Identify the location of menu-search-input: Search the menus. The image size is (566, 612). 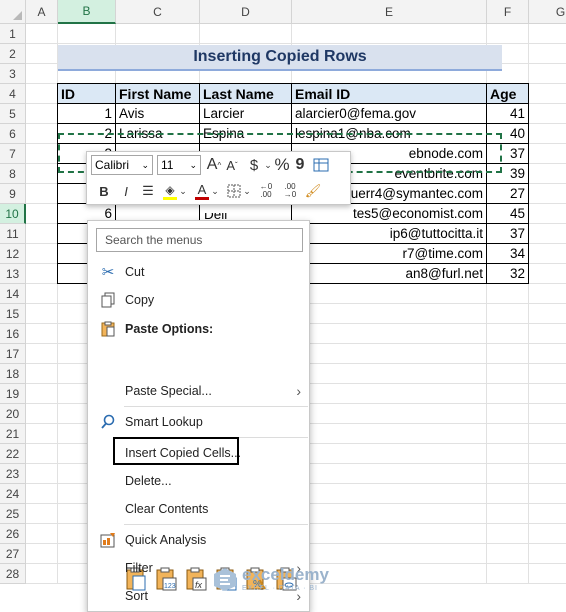
(199, 240).